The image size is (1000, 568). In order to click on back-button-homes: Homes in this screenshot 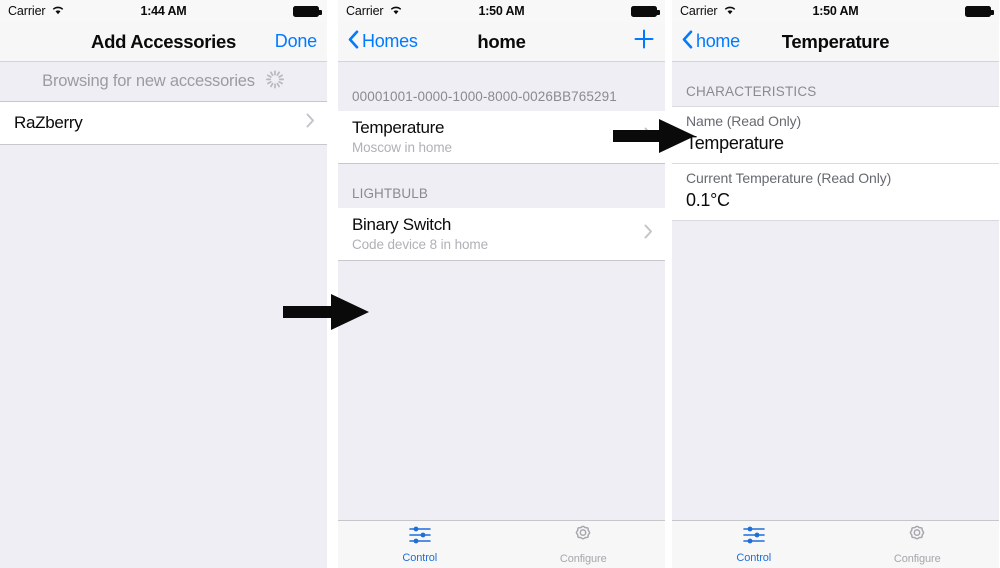, I will do `click(383, 41)`.